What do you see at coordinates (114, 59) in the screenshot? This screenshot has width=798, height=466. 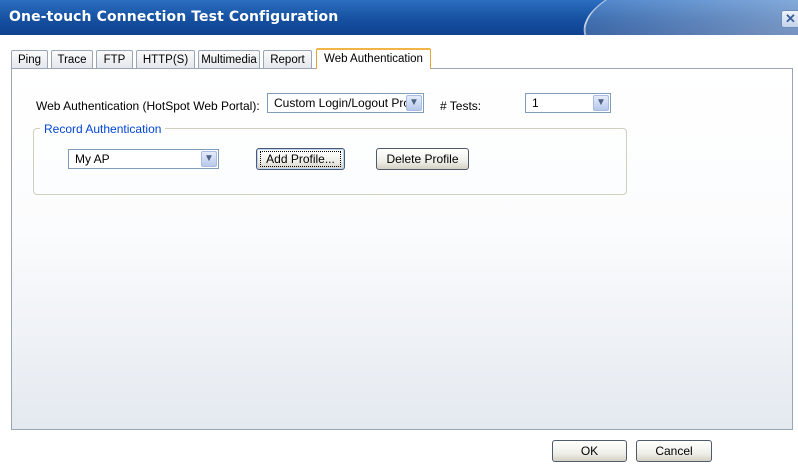 I see `tab-ftp: FTP` at bounding box center [114, 59].